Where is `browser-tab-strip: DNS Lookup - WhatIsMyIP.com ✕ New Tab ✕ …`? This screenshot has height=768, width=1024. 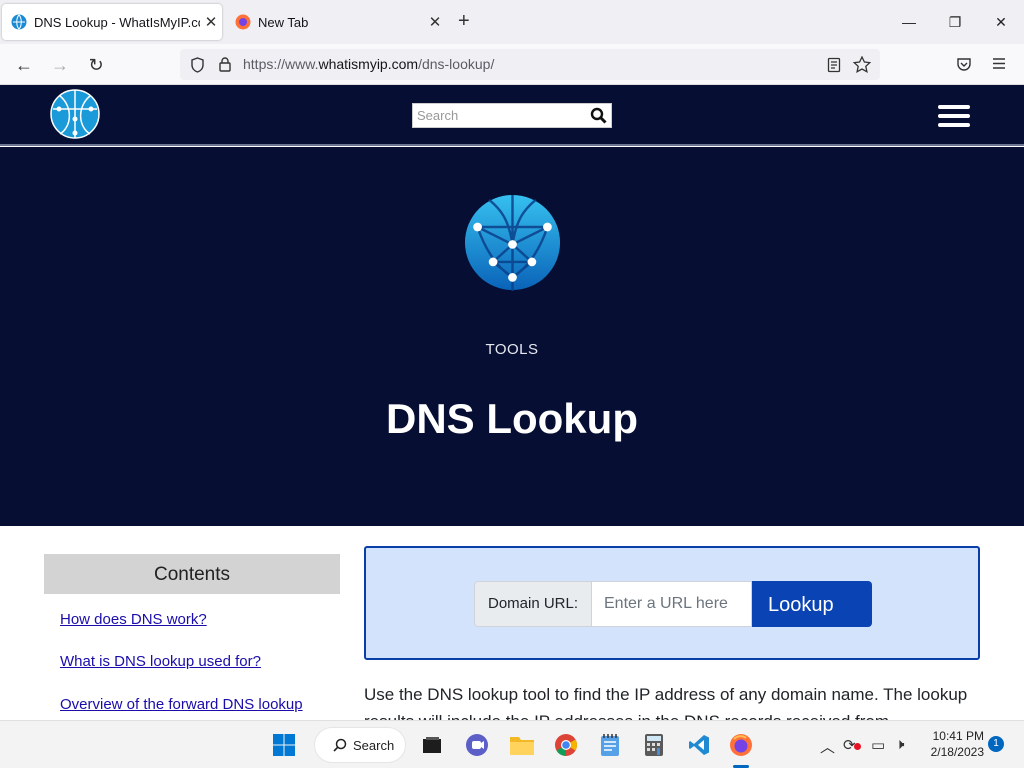 browser-tab-strip: DNS Lookup - WhatIsMyIP.com ✕ New Tab ✕ … is located at coordinates (512, 22).